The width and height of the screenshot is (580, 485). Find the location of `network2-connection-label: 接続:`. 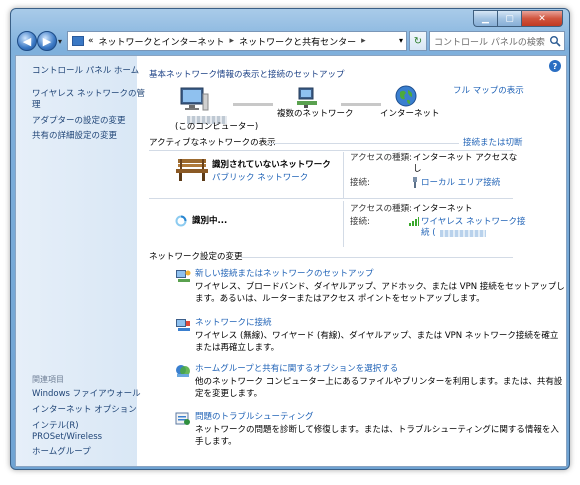

network2-connection-label: 接続: is located at coordinates (360, 222).